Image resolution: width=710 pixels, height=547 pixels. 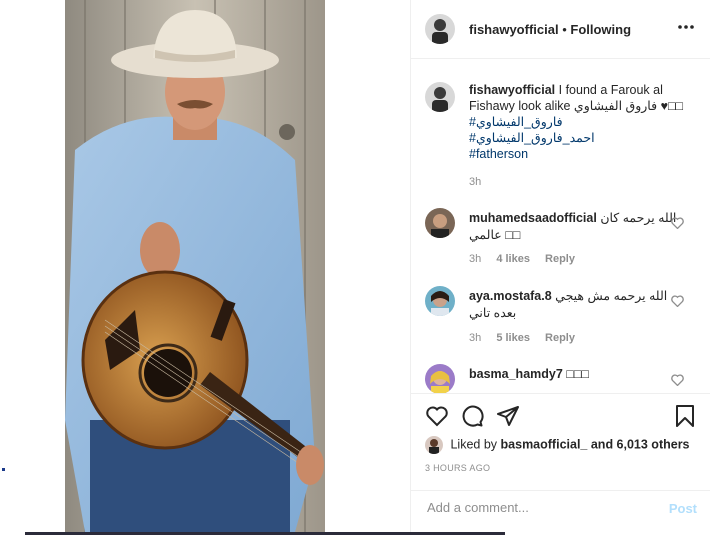 I want to click on hashtag-link: #احمد_فاروق_الفيشاوي, so click(x=582, y=138).